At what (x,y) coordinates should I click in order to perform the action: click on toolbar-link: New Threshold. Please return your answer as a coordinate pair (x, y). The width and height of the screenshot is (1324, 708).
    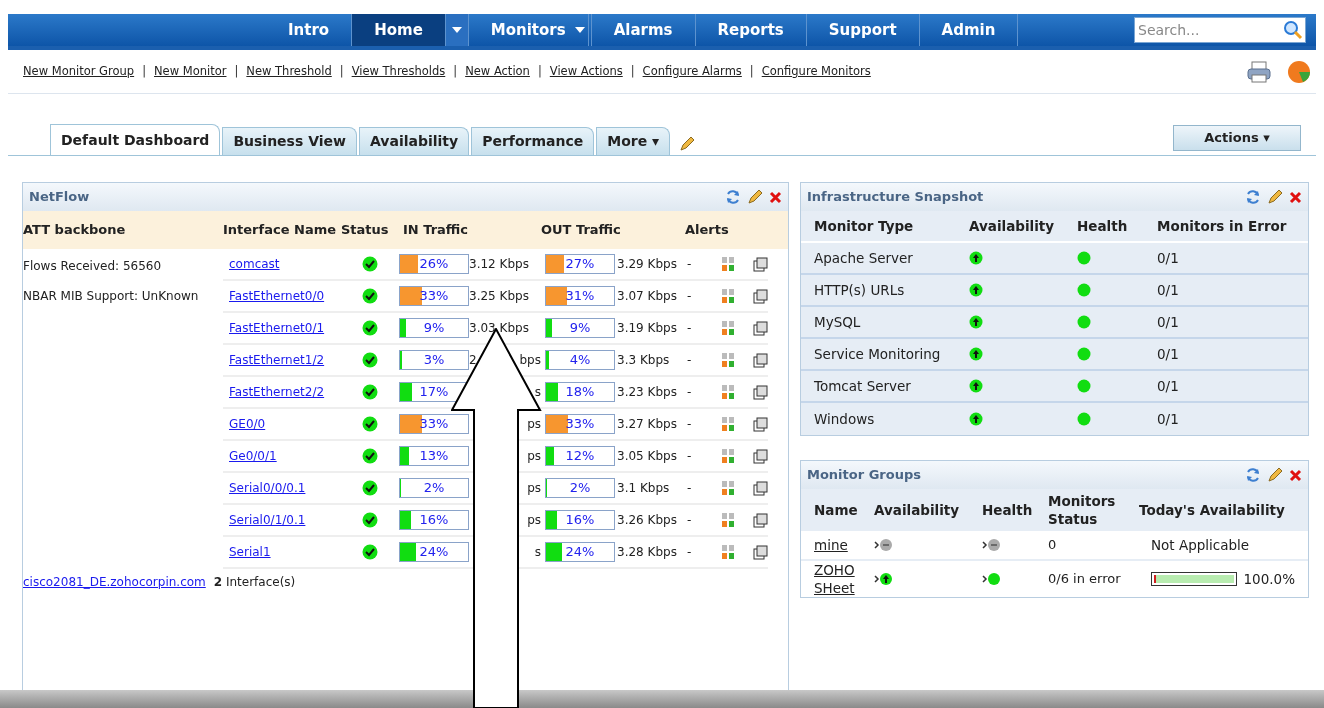
    Looking at the image, I should click on (289, 71).